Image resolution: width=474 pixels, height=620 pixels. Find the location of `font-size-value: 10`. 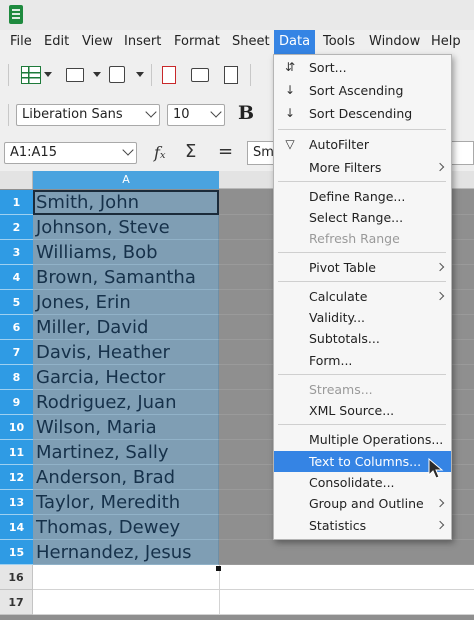

font-size-value: 10 is located at coordinates (181, 114).